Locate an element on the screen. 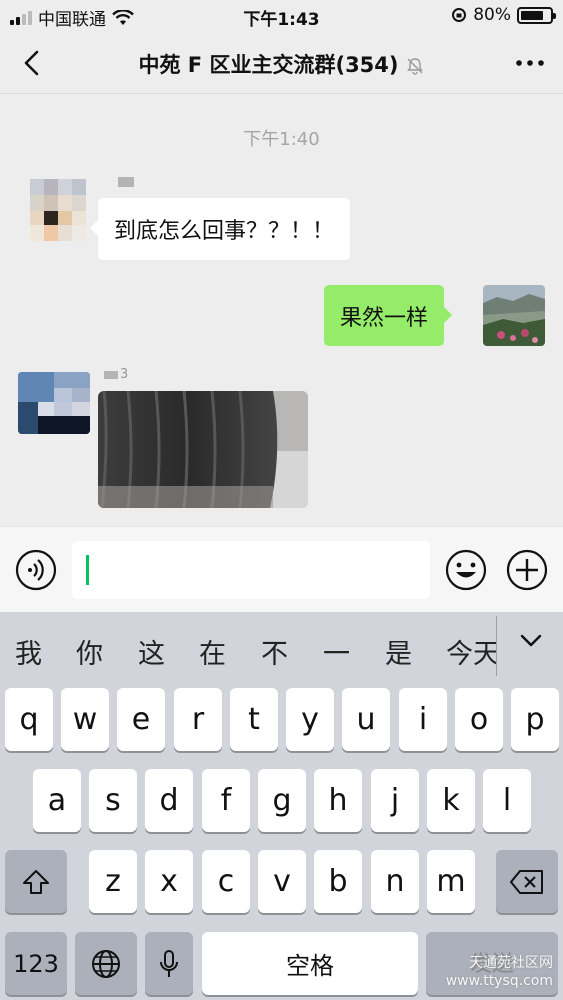  globe-key is located at coordinates (106, 963).